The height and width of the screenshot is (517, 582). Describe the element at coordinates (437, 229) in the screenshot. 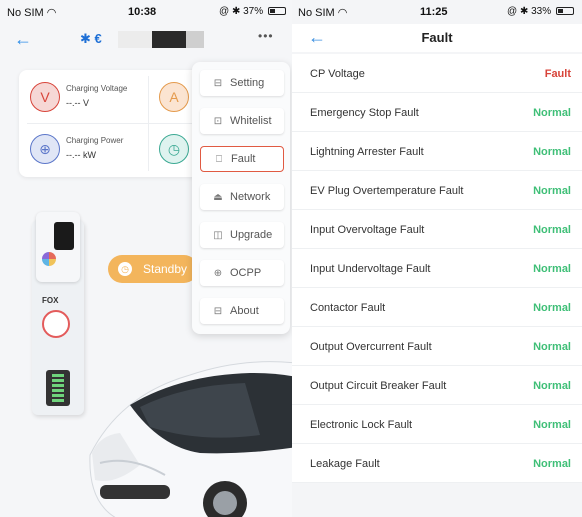

I see `fault-row: Input Overvoltage Fault Normal` at that location.